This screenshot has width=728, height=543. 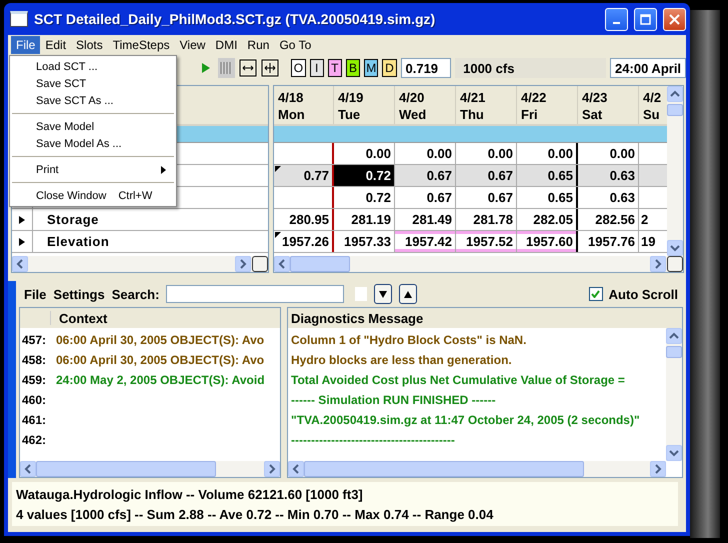 What do you see at coordinates (34, 440) in the screenshot?
I see `line-number: 462:` at bounding box center [34, 440].